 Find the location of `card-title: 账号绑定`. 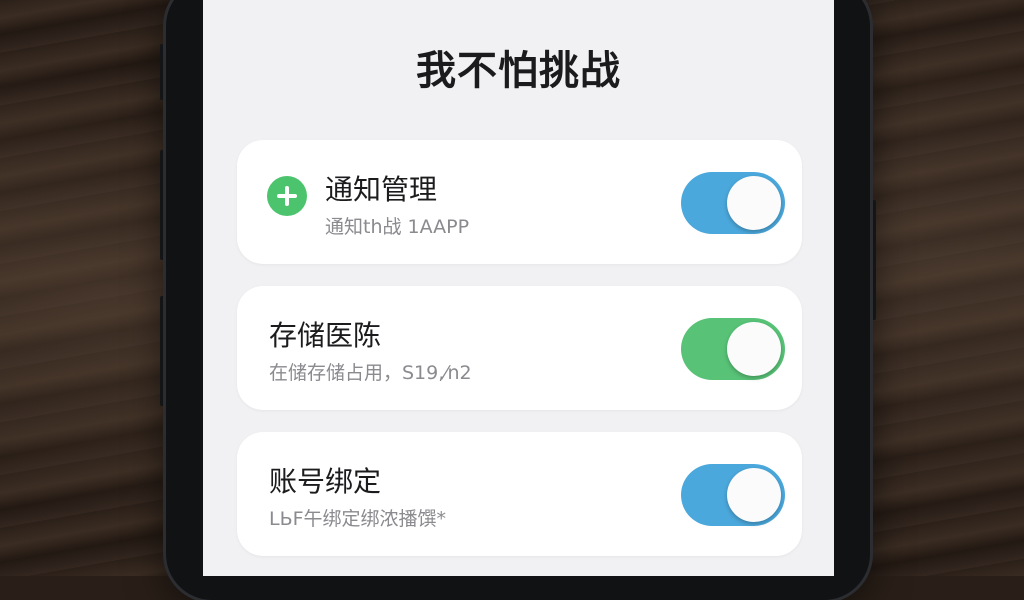

card-title: 账号绑定 is located at coordinates (325, 481).